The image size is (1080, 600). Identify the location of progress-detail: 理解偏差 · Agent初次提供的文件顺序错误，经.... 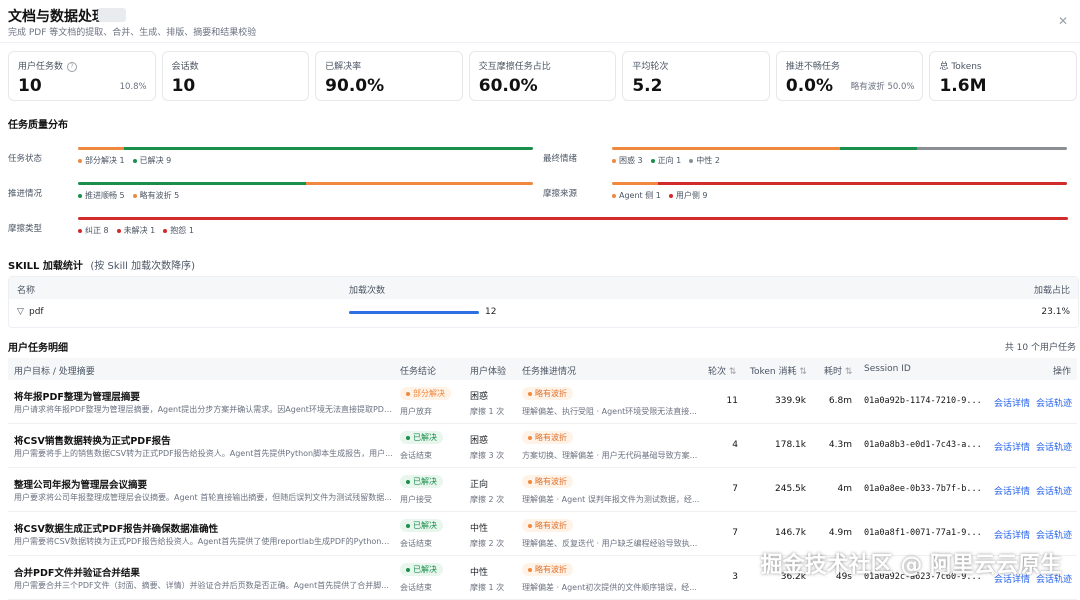
(609, 587).